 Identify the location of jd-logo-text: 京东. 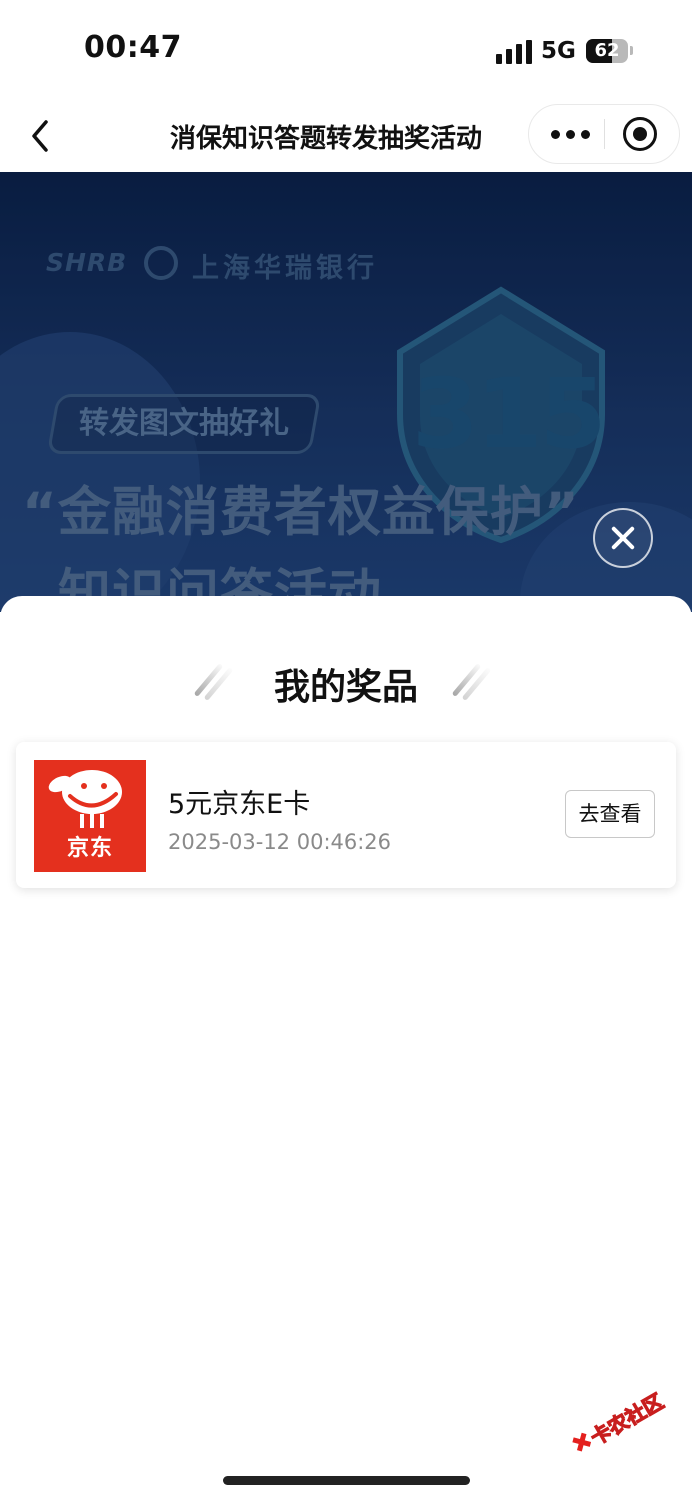
(89, 848).